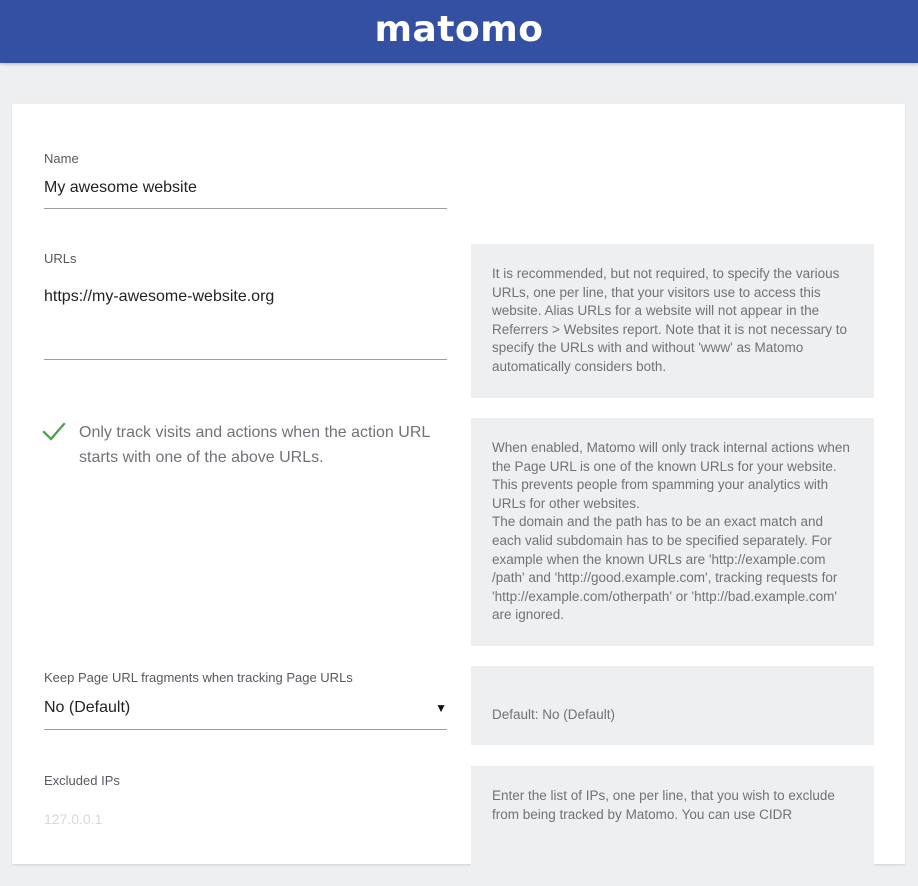 The height and width of the screenshot is (886, 918). I want to click on name-underline, so click(245, 208).